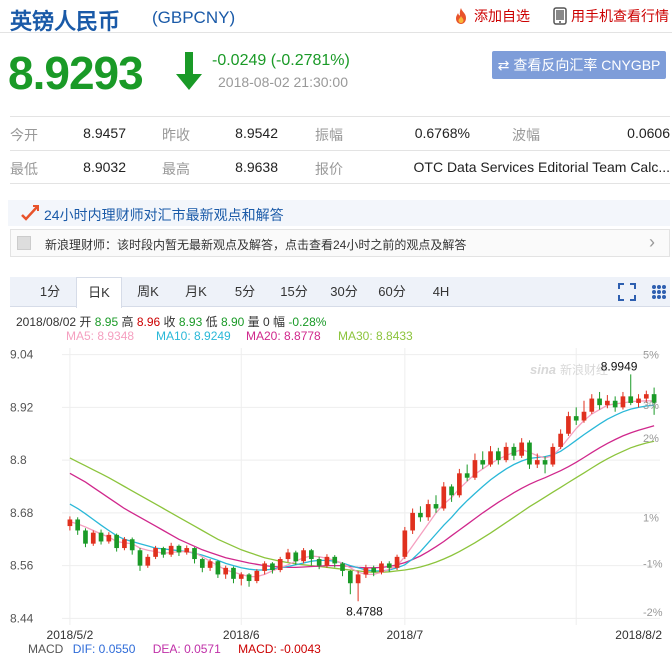 The width and height of the screenshot is (672, 663). I want to click on stat-value: 8.9542, so click(256, 133).